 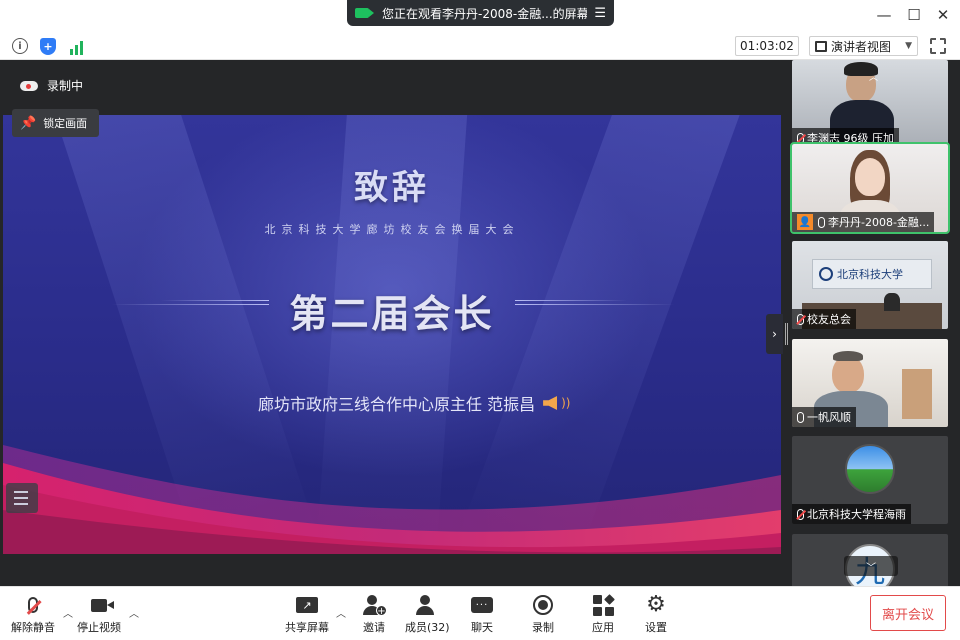 I want to click on fullscreen-icon, so click(x=938, y=46).